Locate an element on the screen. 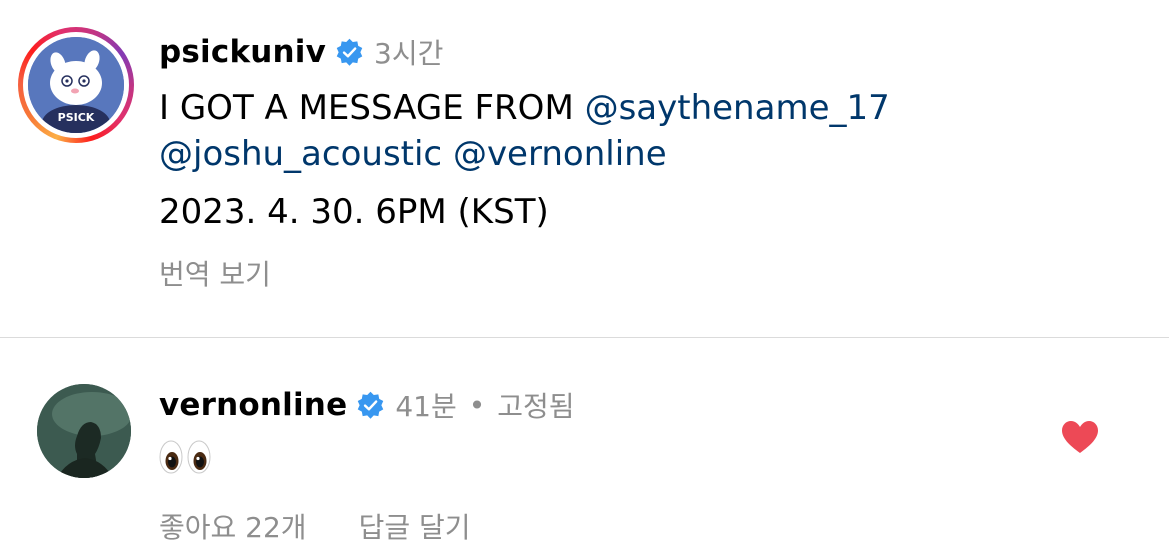  pinned-label: 고정됨 is located at coordinates (536, 406).